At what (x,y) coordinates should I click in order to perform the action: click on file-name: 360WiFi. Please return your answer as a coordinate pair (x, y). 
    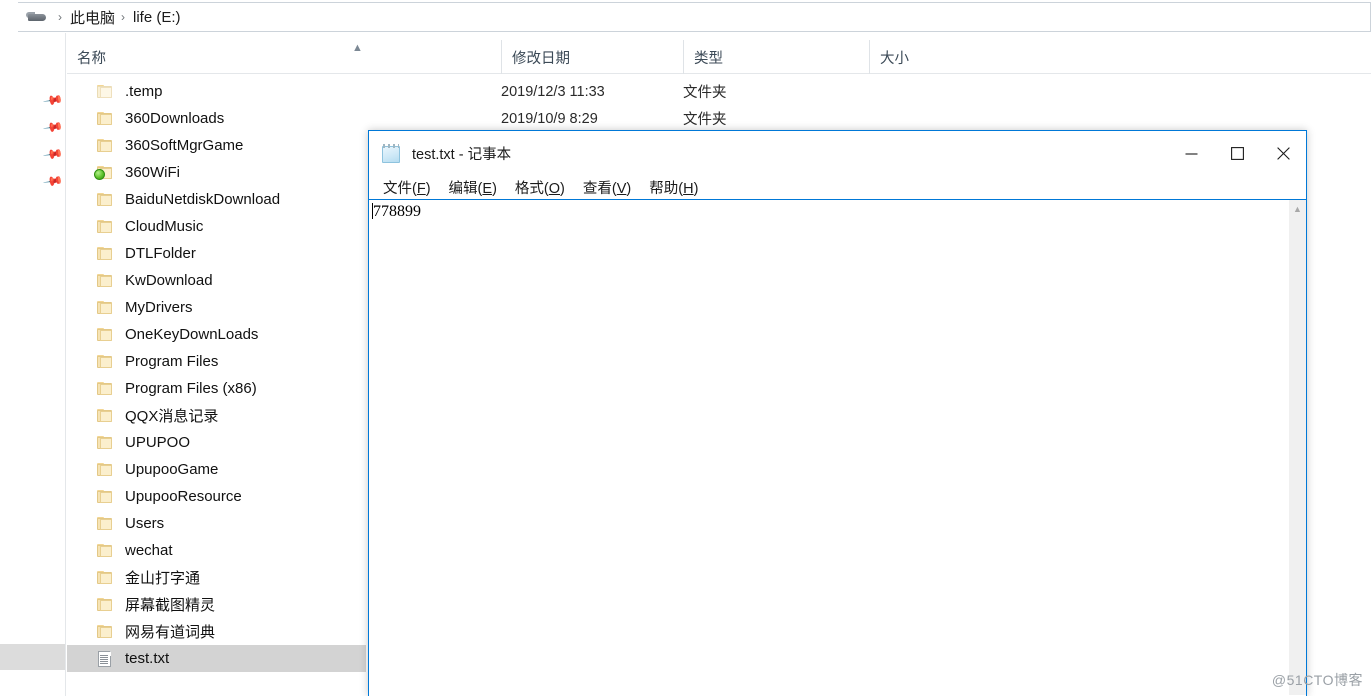
    Looking at the image, I should click on (153, 172).